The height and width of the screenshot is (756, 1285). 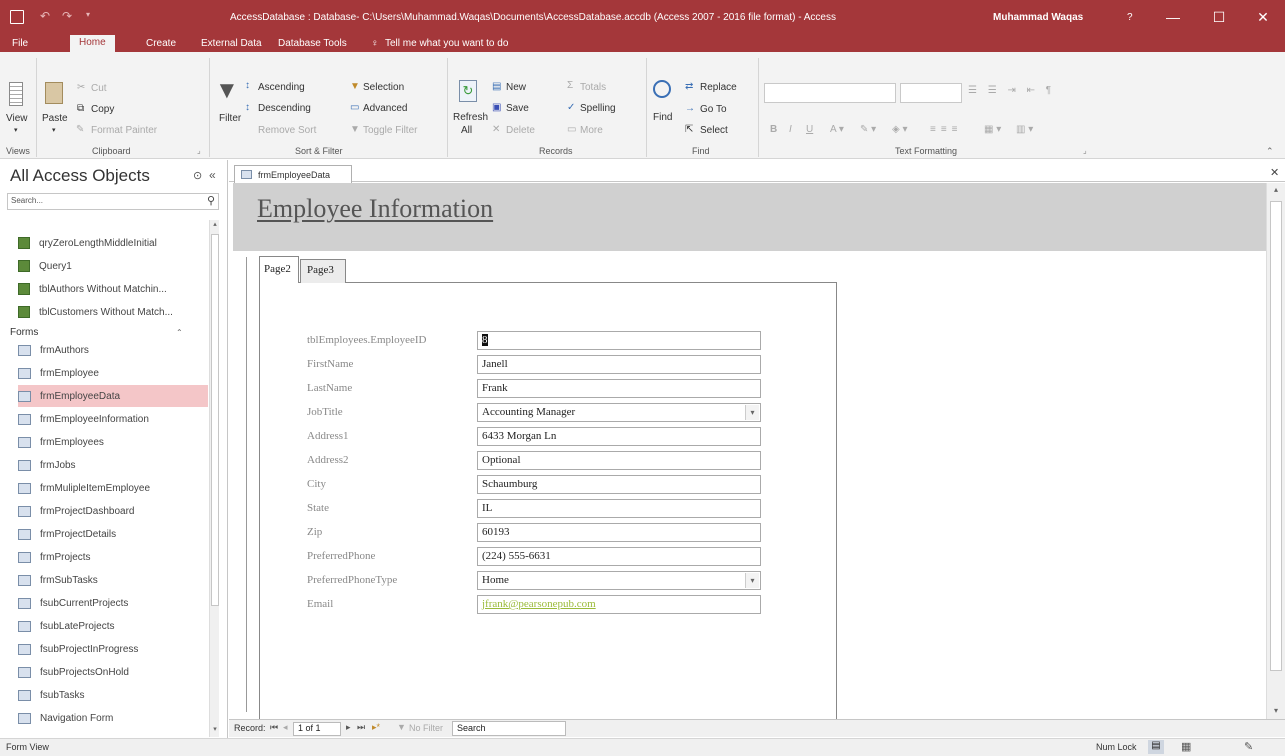 I want to click on nav-query-item: Query1, so click(x=113, y=266).